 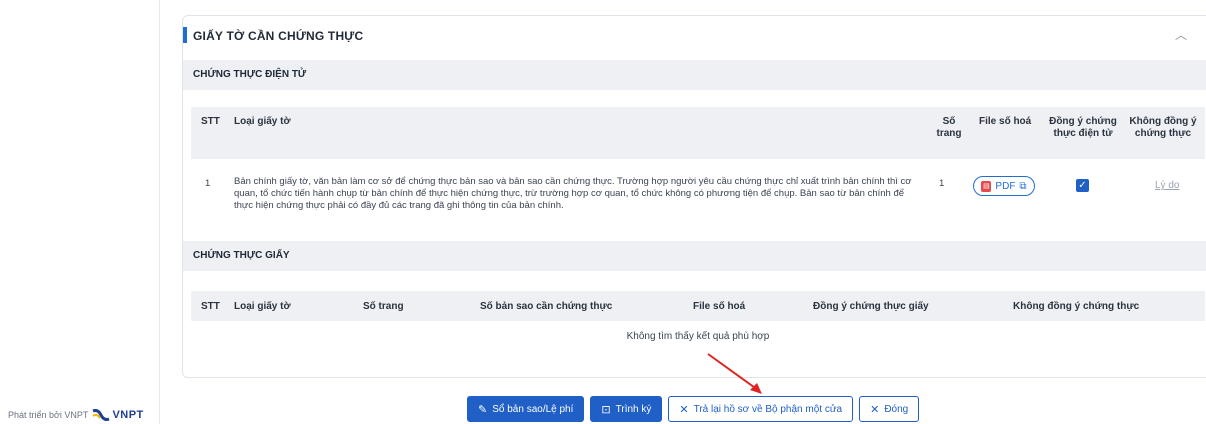 What do you see at coordinates (896, 409) in the screenshot?
I see `close-button-label: Đóng` at bounding box center [896, 409].